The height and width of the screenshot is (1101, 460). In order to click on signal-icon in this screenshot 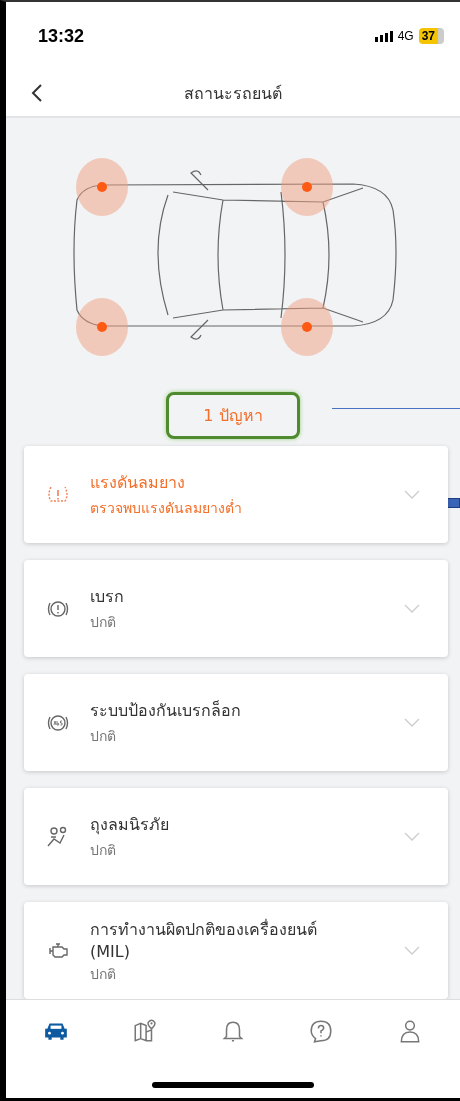, I will do `click(383, 36)`.